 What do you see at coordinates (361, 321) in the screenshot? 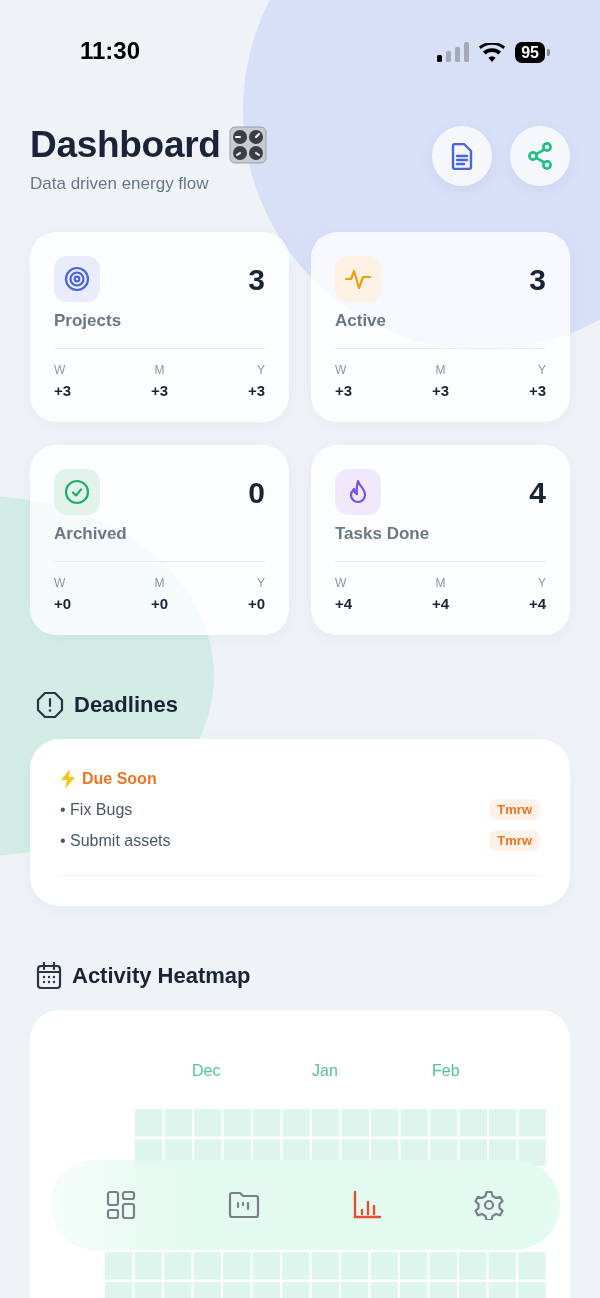
I see `stat-label: Active` at bounding box center [361, 321].